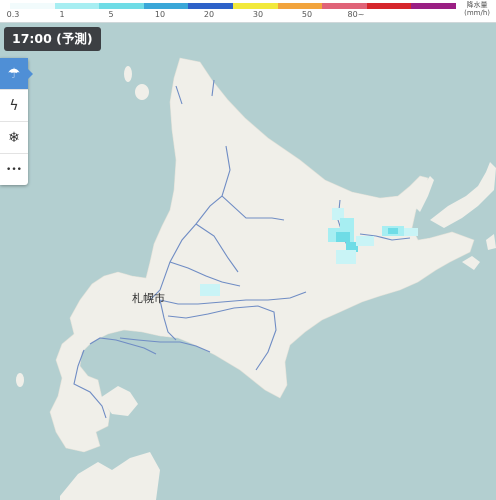 This screenshot has height=500, width=496. I want to click on menu-item-more: •••, so click(14, 169).